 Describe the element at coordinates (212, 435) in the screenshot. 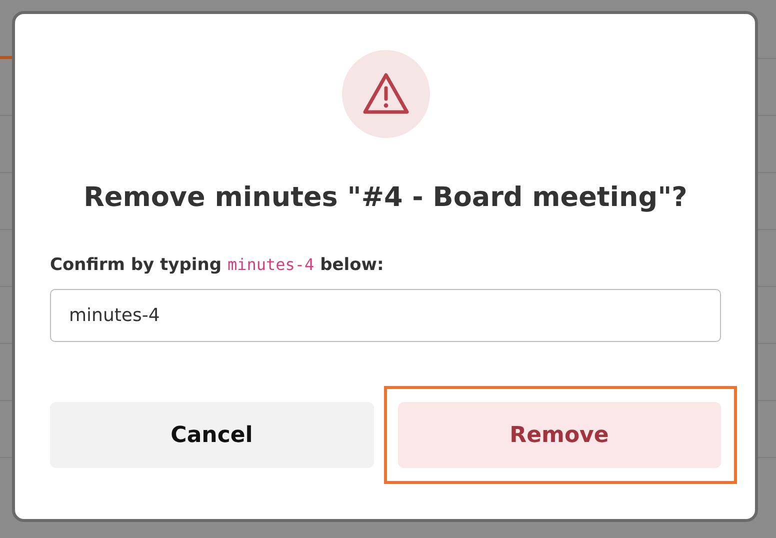

I see `cancel-button: Cancel` at that location.